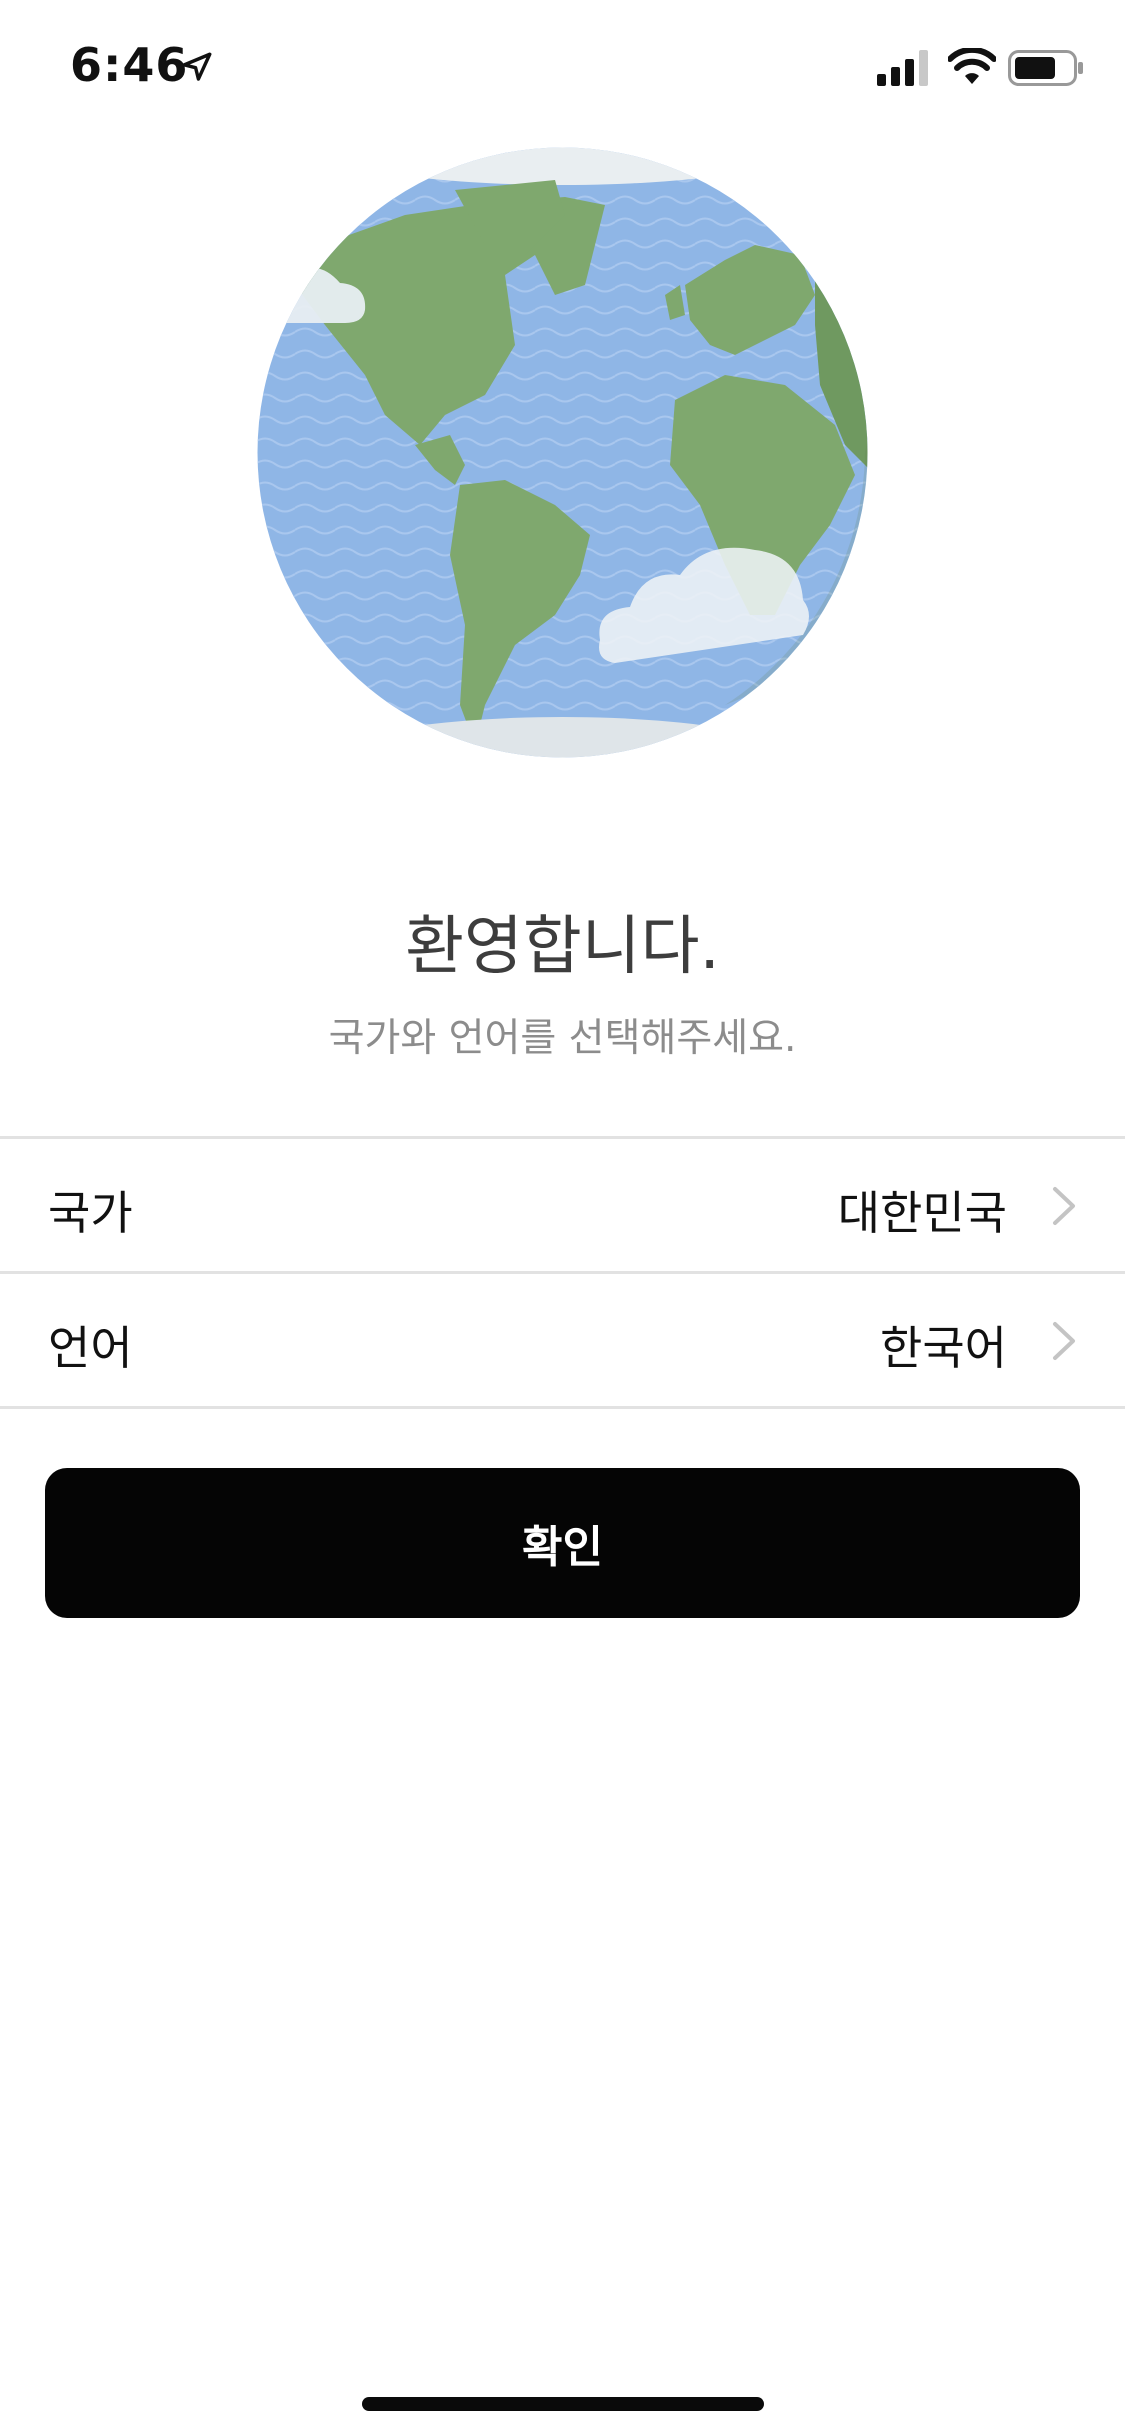  What do you see at coordinates (943, 1348) in the screenshot?
I see `language-value: 한국어` at bounding box center [943, 1348].